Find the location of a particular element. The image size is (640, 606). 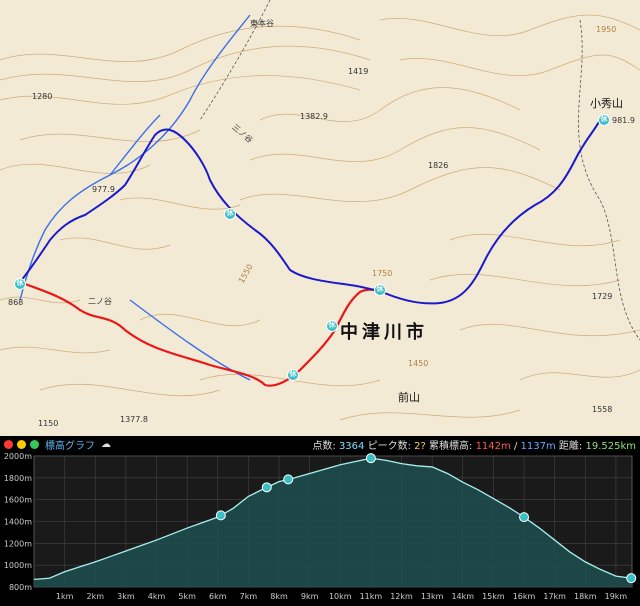

close-button is located at coordinates (8, 444).